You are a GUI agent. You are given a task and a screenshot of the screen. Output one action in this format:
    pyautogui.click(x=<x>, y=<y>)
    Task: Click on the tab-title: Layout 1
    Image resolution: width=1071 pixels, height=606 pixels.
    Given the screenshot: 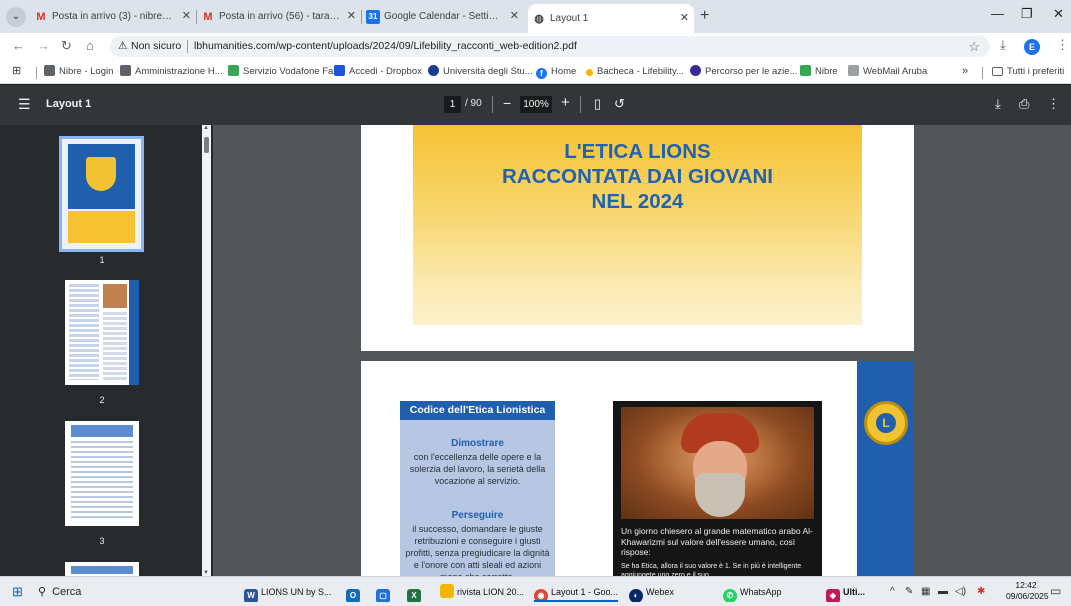 What is the action you would take?
    pyautogui.click(x=569, y=18)
    